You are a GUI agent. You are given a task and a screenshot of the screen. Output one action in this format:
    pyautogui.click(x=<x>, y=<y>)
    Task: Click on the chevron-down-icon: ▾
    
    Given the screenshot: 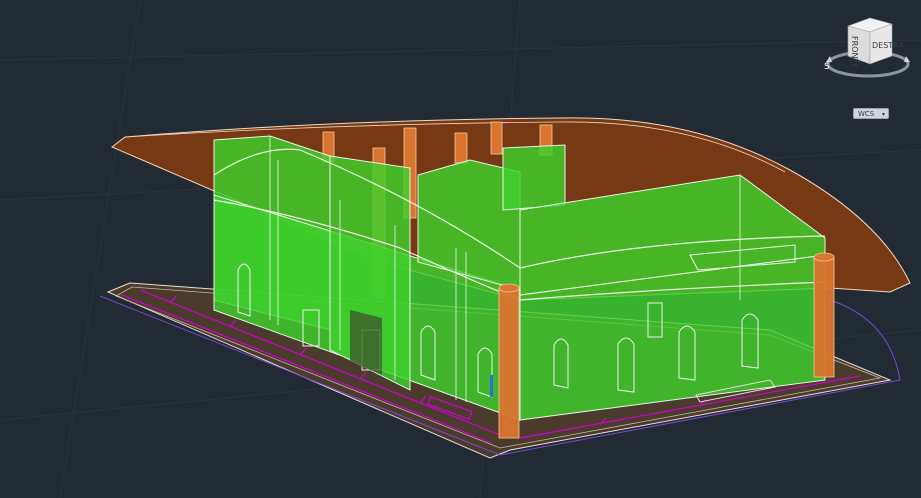 What is the action you would take?
    pyautogui.click(x=883, y=114)
    